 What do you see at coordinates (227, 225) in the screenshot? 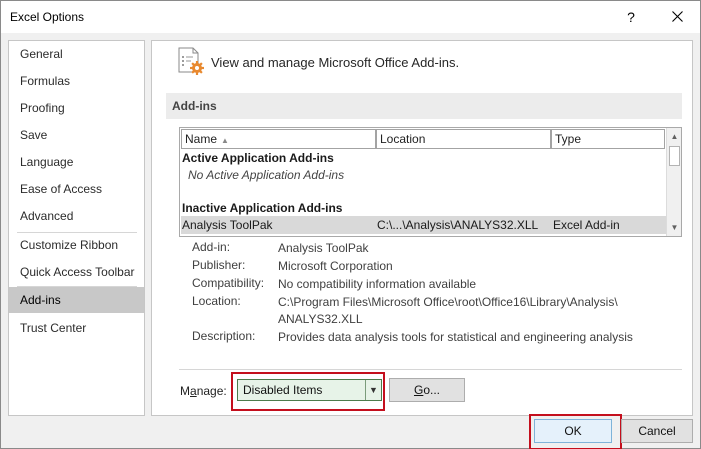
I see `list-item-name: Analysis ToolPak` at bounding box center [227, 225].